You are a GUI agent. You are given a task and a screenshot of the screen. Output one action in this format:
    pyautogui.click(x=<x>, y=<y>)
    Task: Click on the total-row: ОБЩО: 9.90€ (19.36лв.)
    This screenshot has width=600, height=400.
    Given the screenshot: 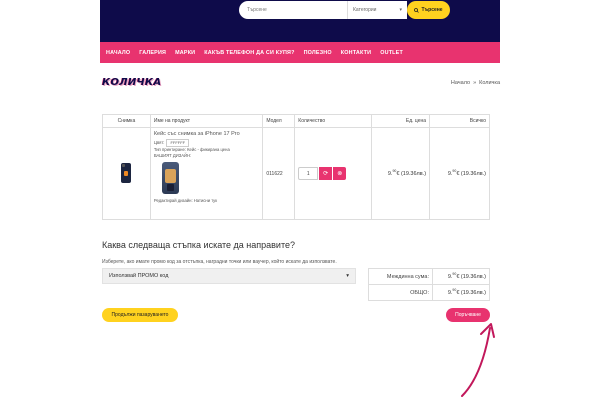 What is the action you would take?
    pyautogui.click(x=429, y=292)
    